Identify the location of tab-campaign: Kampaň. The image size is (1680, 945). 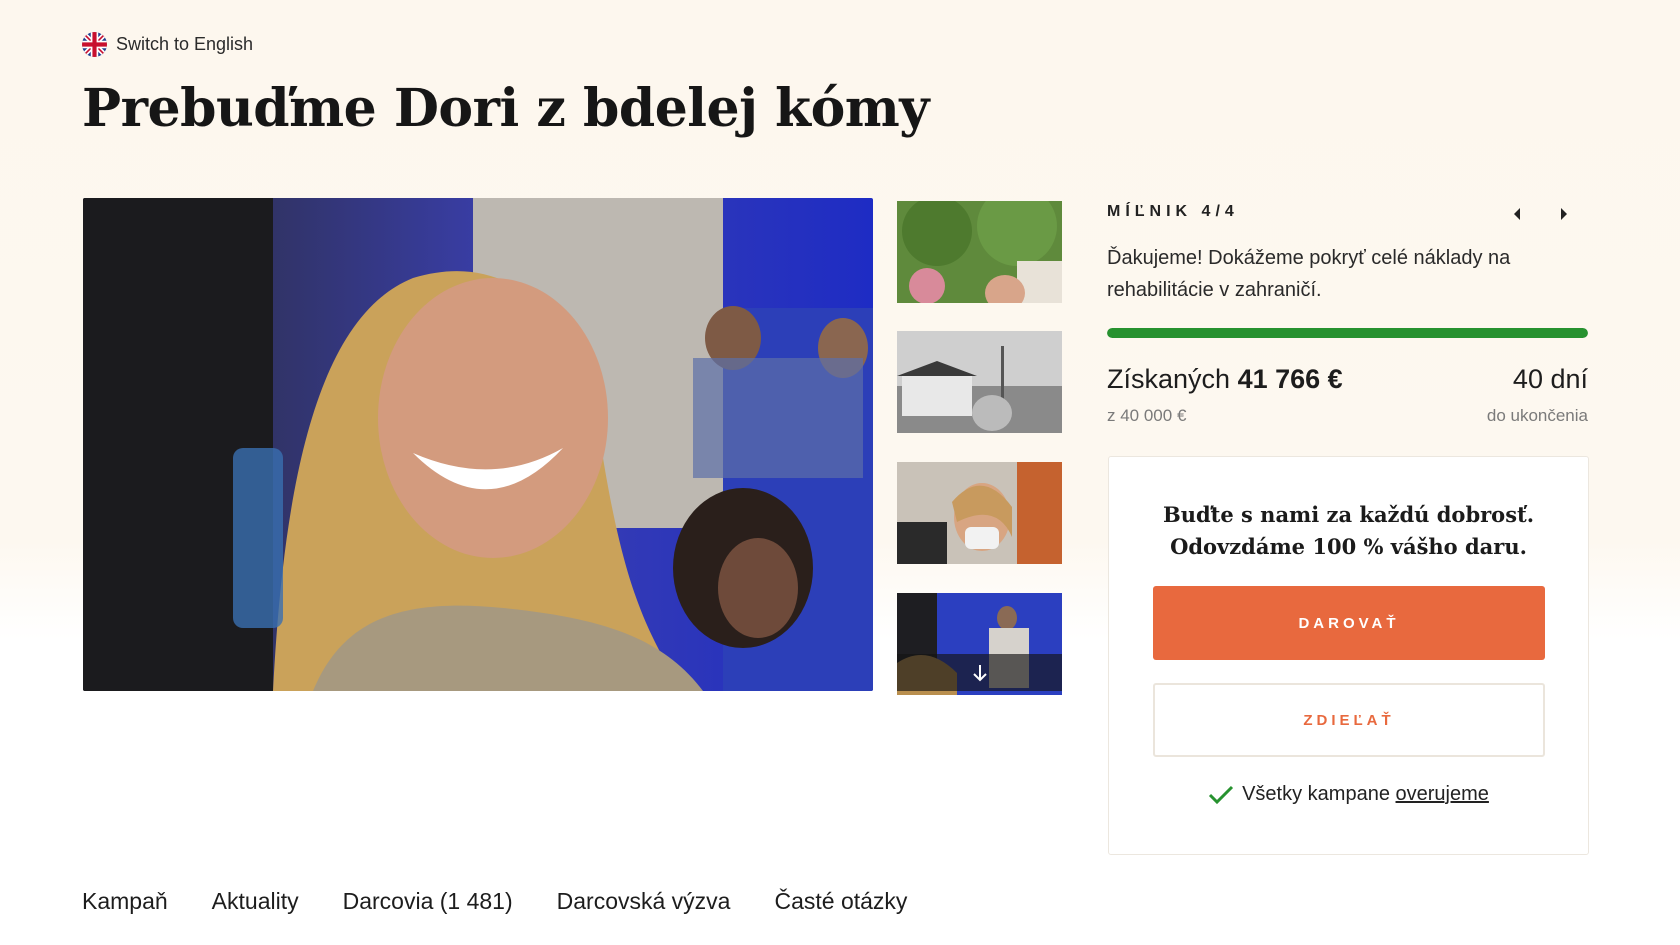
(125, 901).